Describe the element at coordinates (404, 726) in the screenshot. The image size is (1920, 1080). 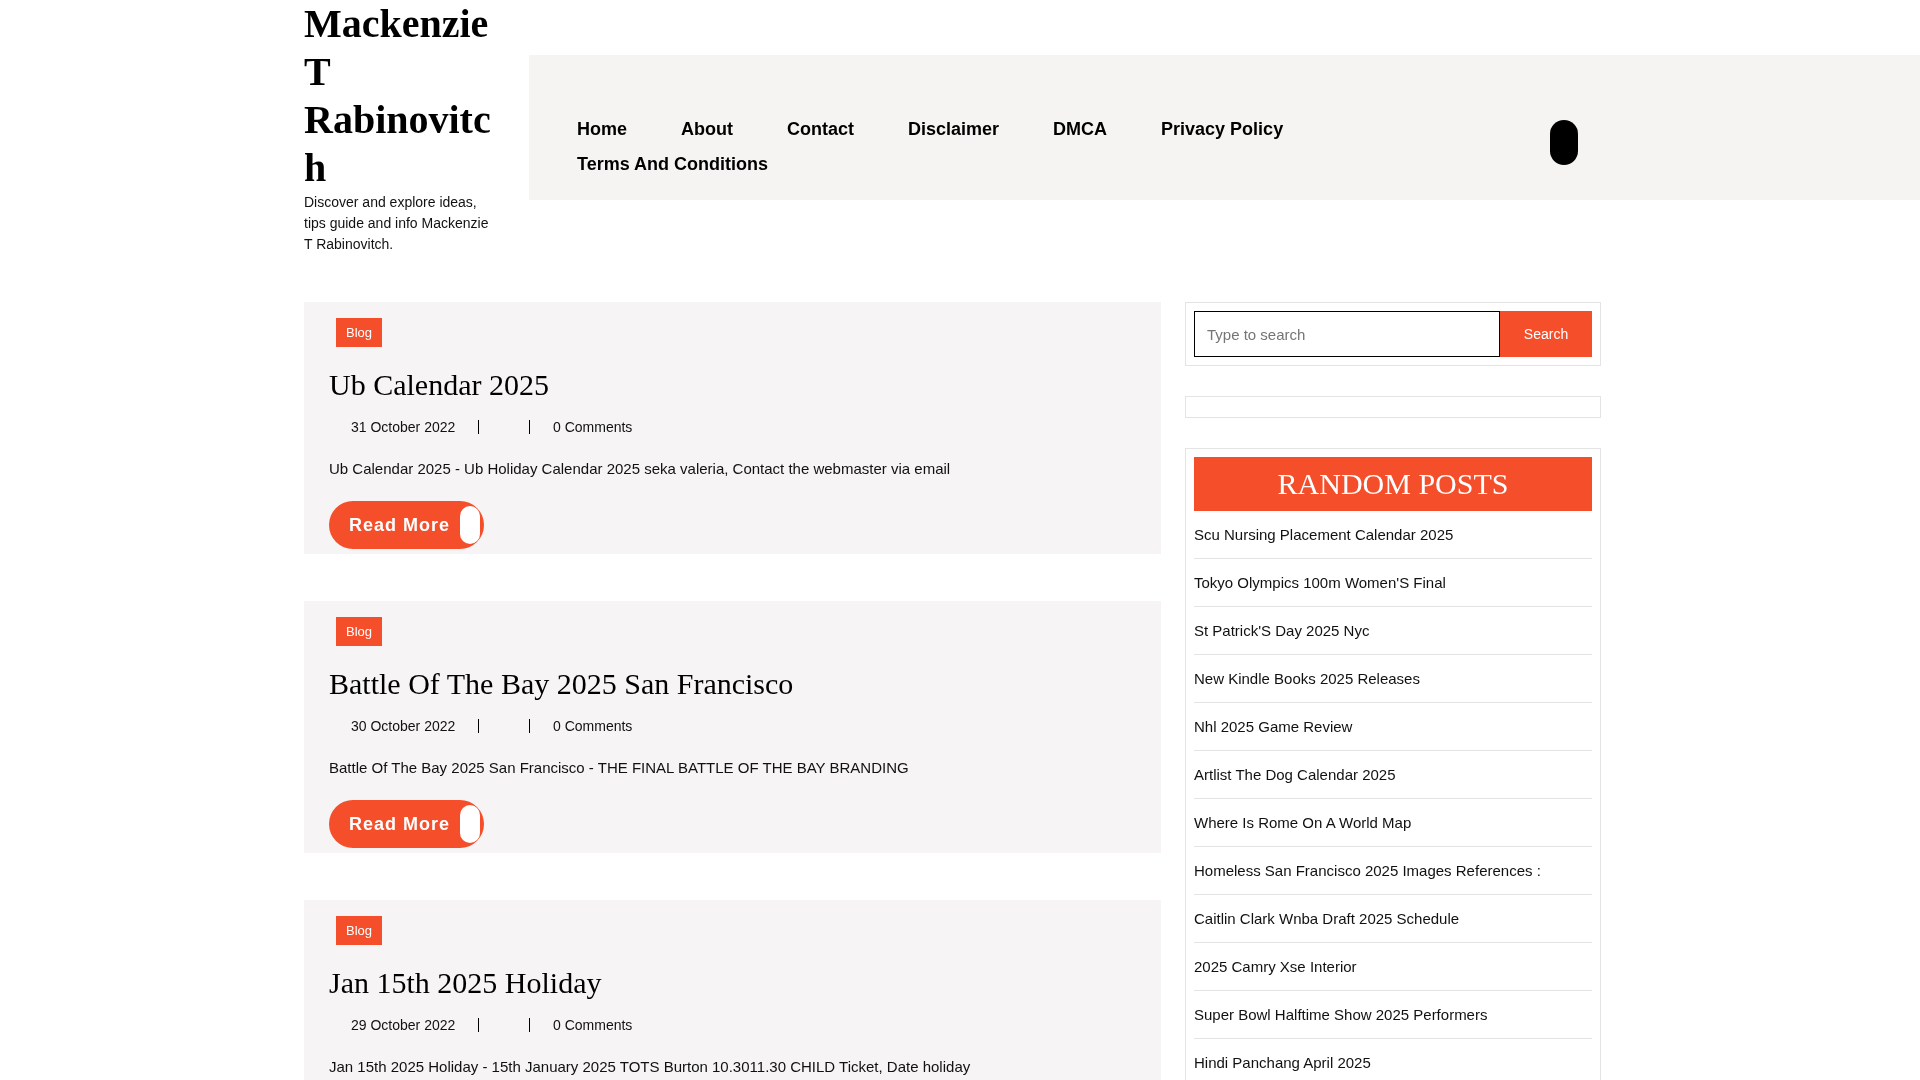
I see `post-date: 30 October 2022` at that location.